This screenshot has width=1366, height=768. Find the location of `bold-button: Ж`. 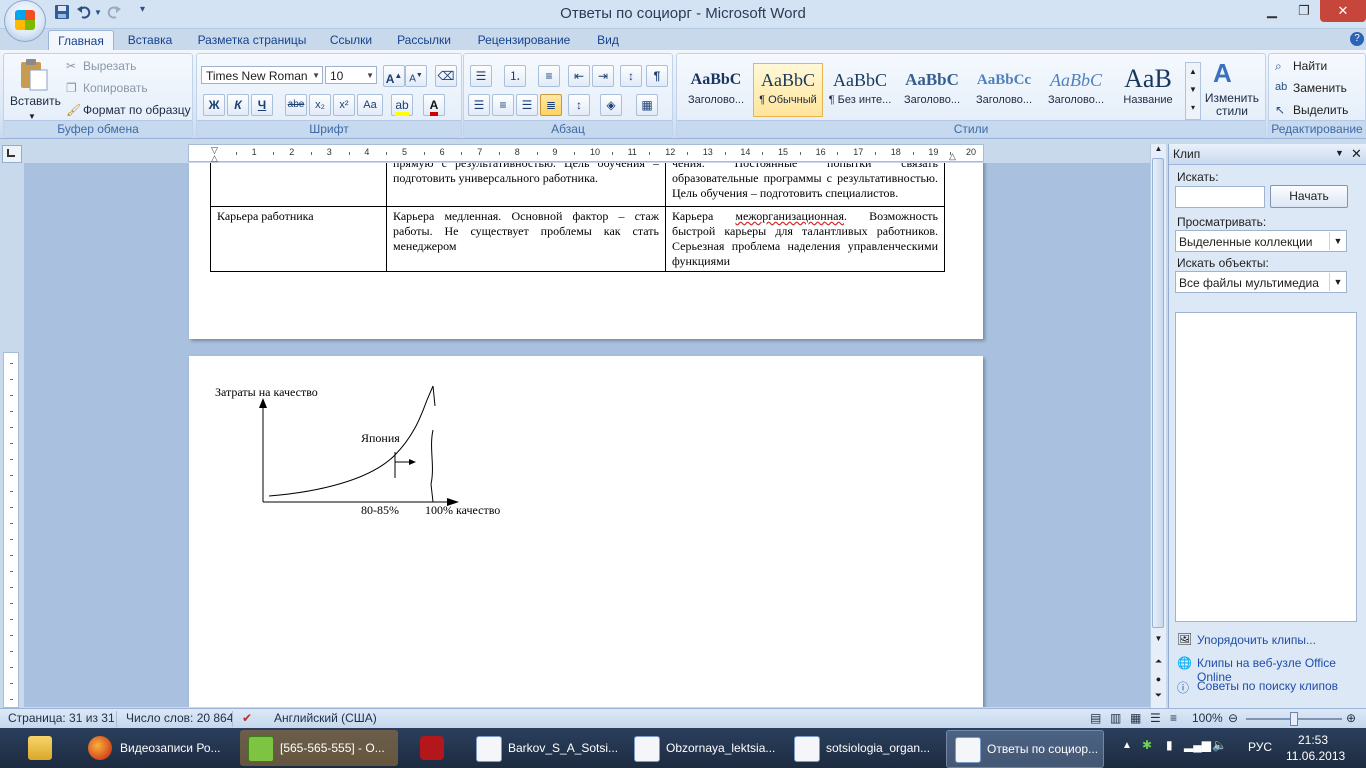

bold-button: Ж is located at coordinates (214, 105).